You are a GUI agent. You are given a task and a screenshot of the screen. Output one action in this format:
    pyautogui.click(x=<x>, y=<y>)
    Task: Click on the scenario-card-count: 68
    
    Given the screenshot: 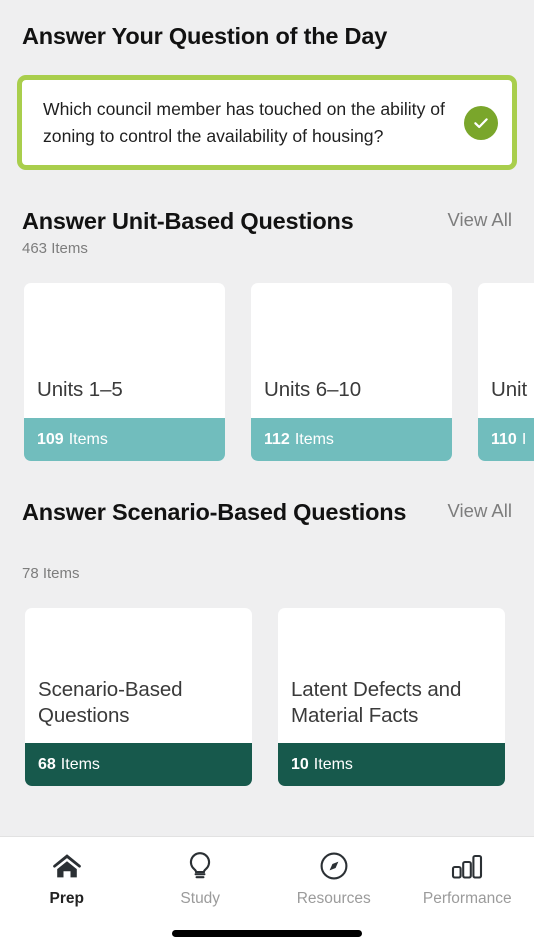 What is the action you would take?
    pyautogui.click(x=47, y=764)
    